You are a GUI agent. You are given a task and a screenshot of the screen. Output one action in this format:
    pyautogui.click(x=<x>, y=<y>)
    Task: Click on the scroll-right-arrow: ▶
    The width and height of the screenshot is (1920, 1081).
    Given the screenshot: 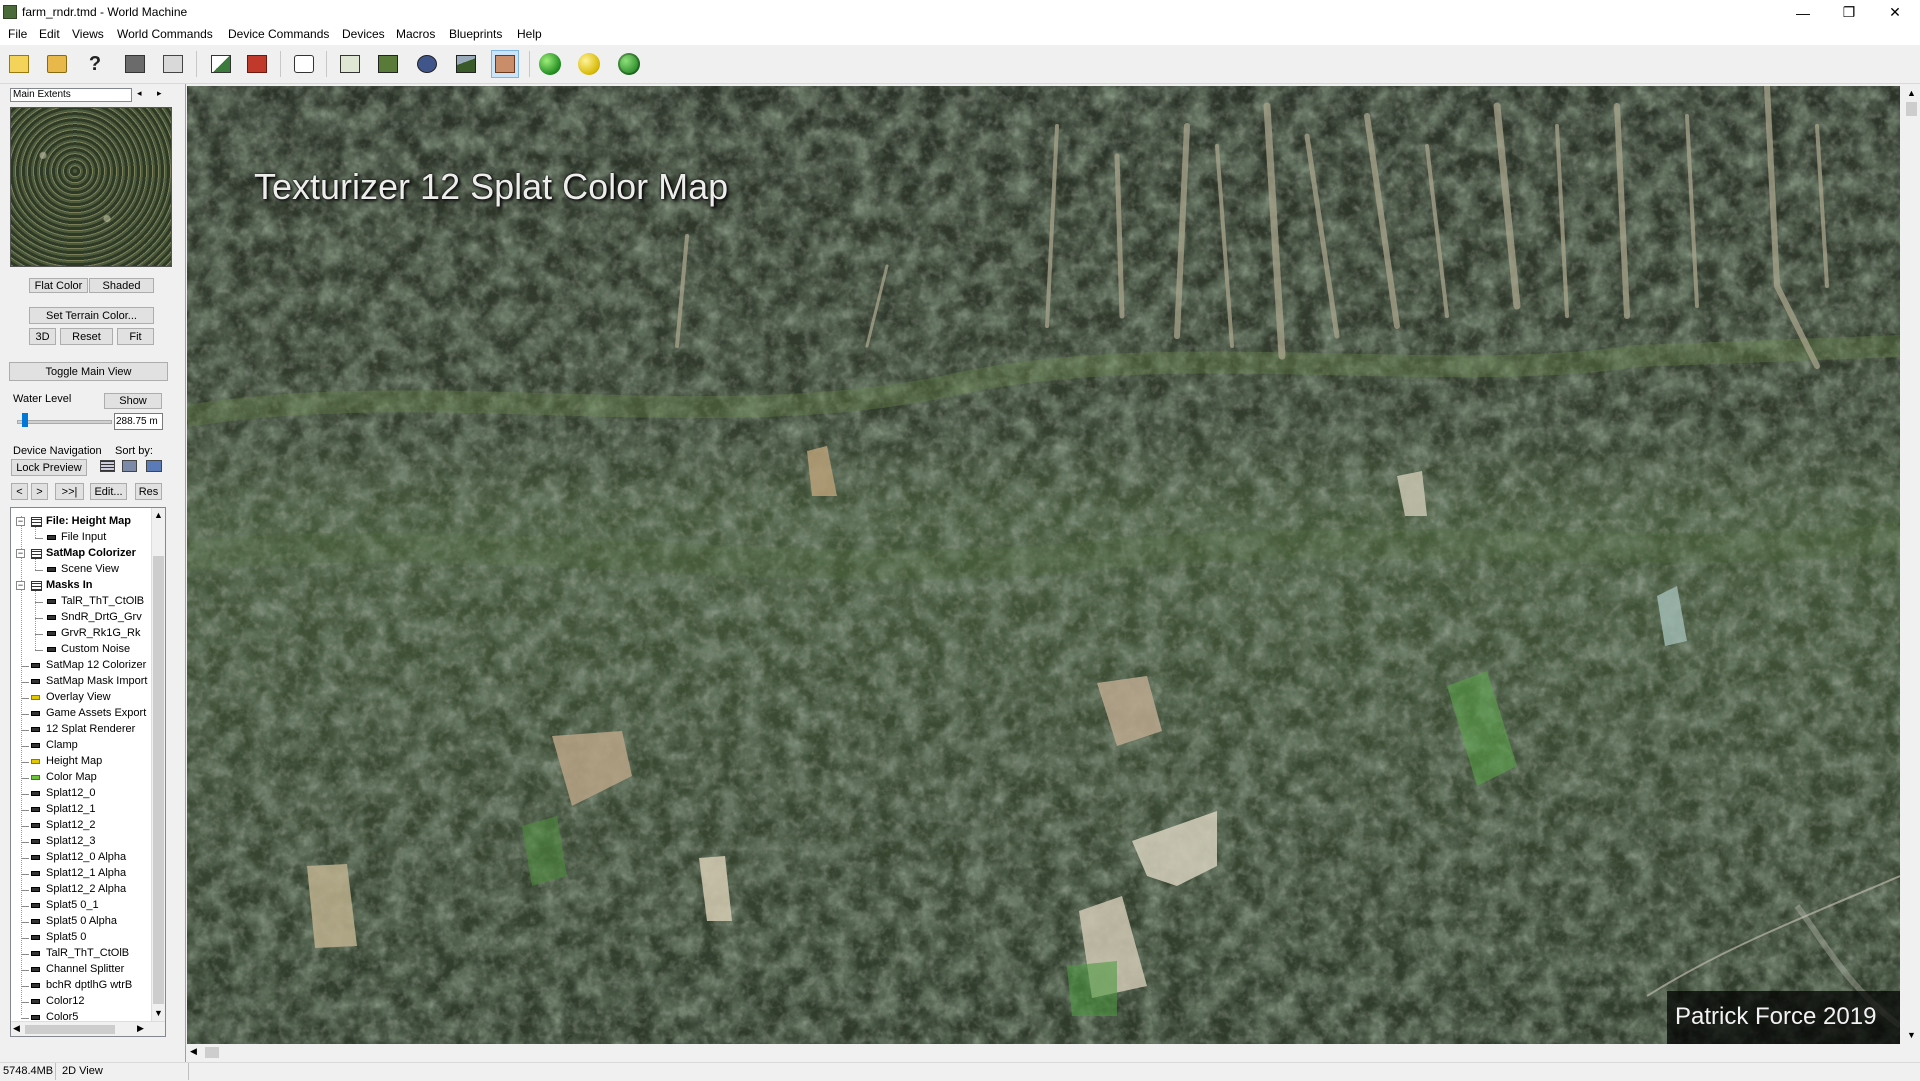 What is the action you would take?
    pyautogui.click(x=140, y=1028)
    